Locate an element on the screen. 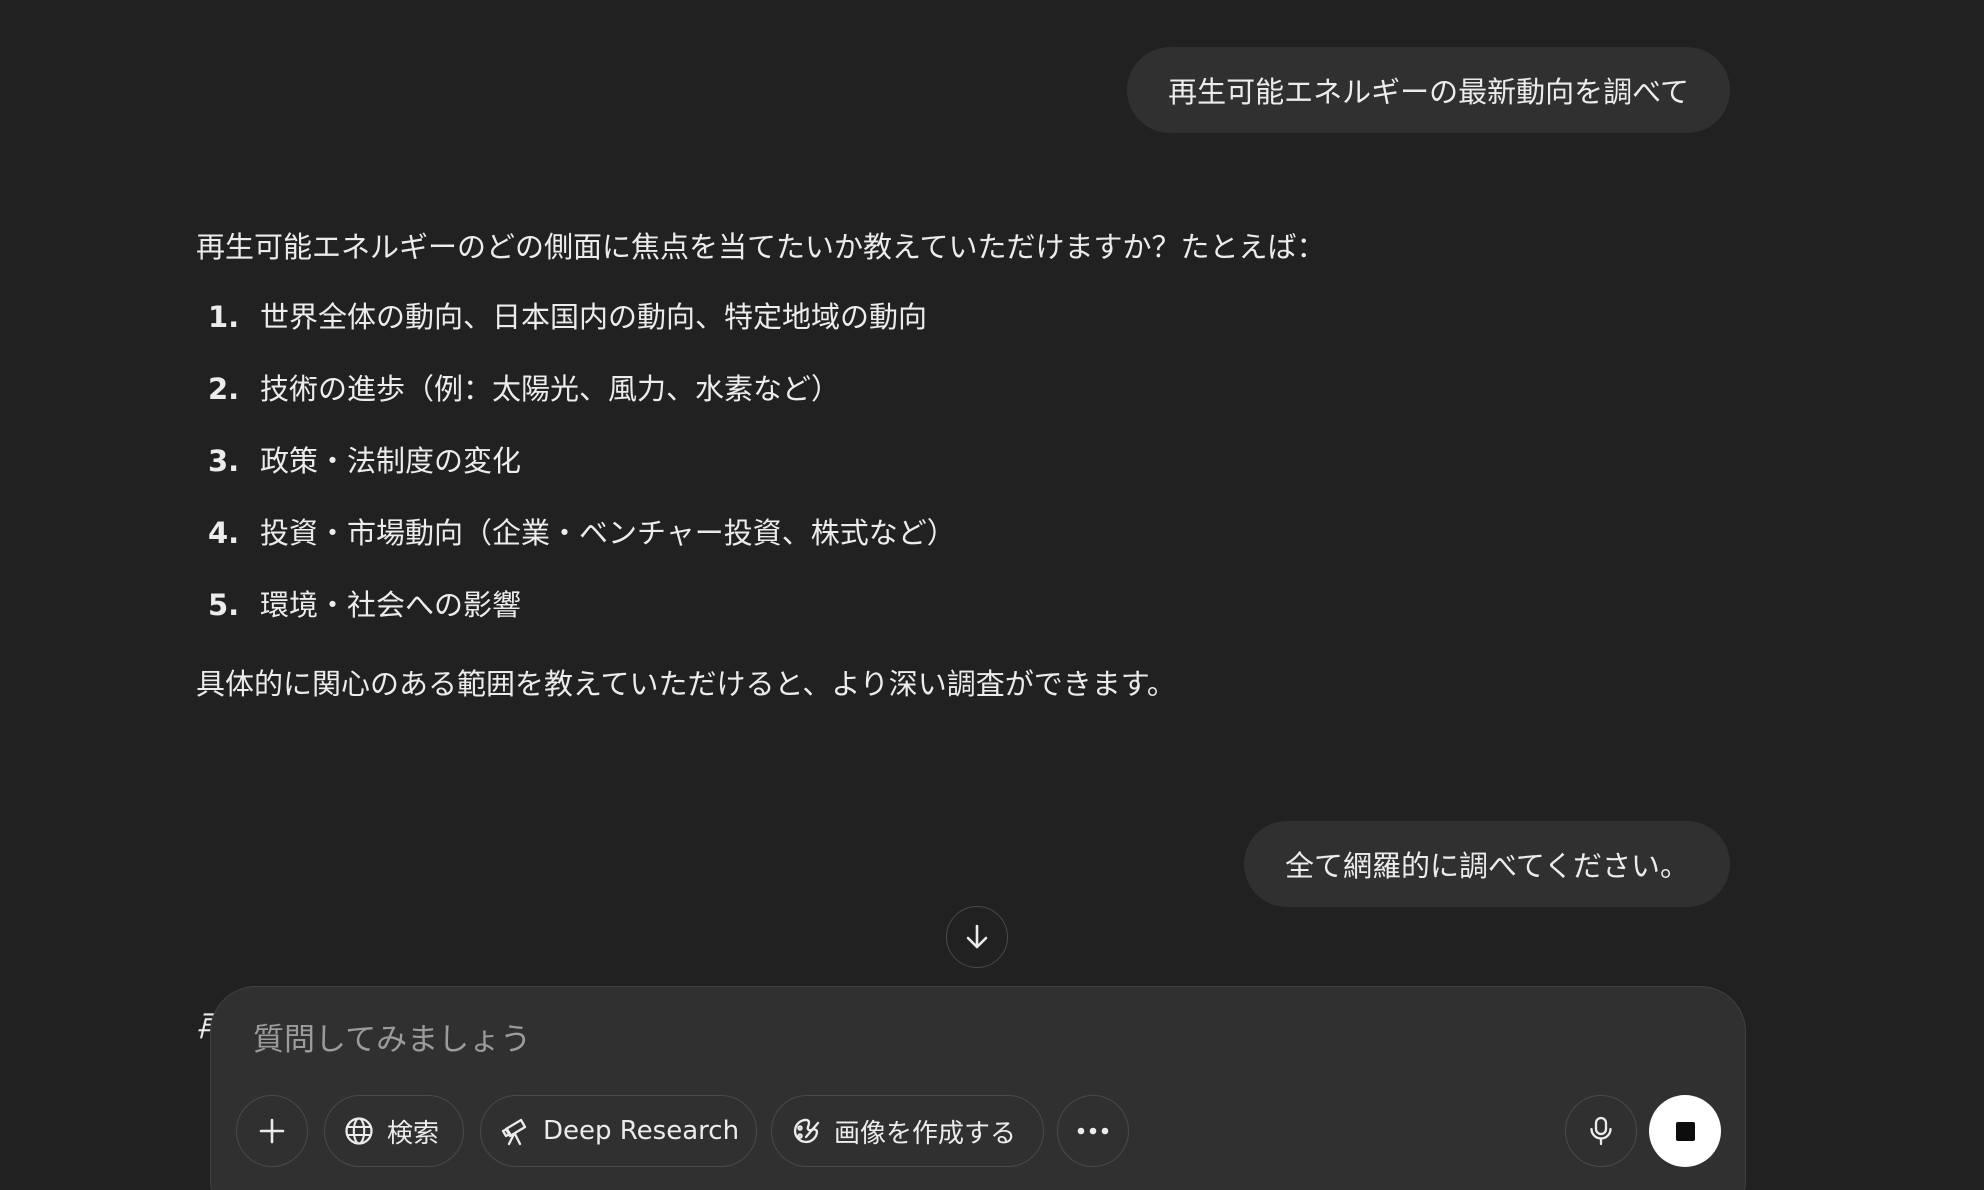 The image size is (1984, 1190). list-item-number: 1. is located at coordinates (224, 317).